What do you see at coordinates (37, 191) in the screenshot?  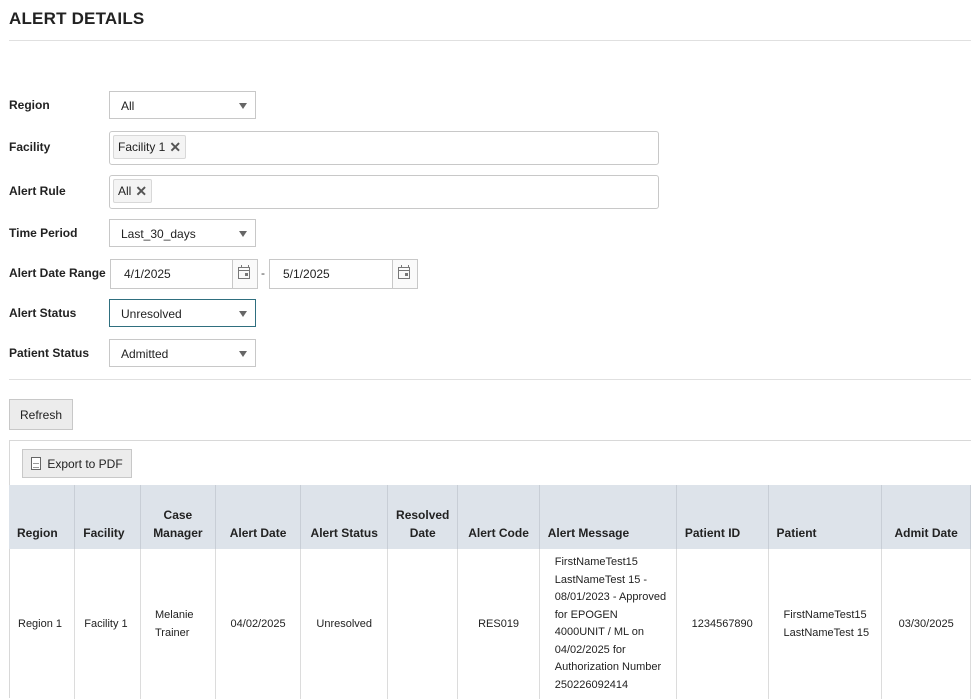 I see `alert-rule-label: Alert Rule` at bounding box center [37, 191].